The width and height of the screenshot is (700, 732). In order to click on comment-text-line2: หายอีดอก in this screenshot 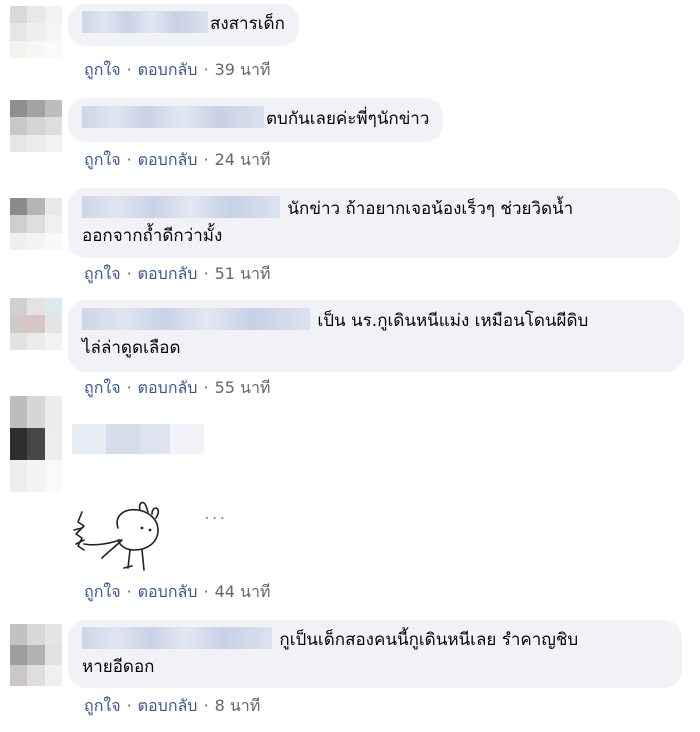, I will do `click(118, 667)`.